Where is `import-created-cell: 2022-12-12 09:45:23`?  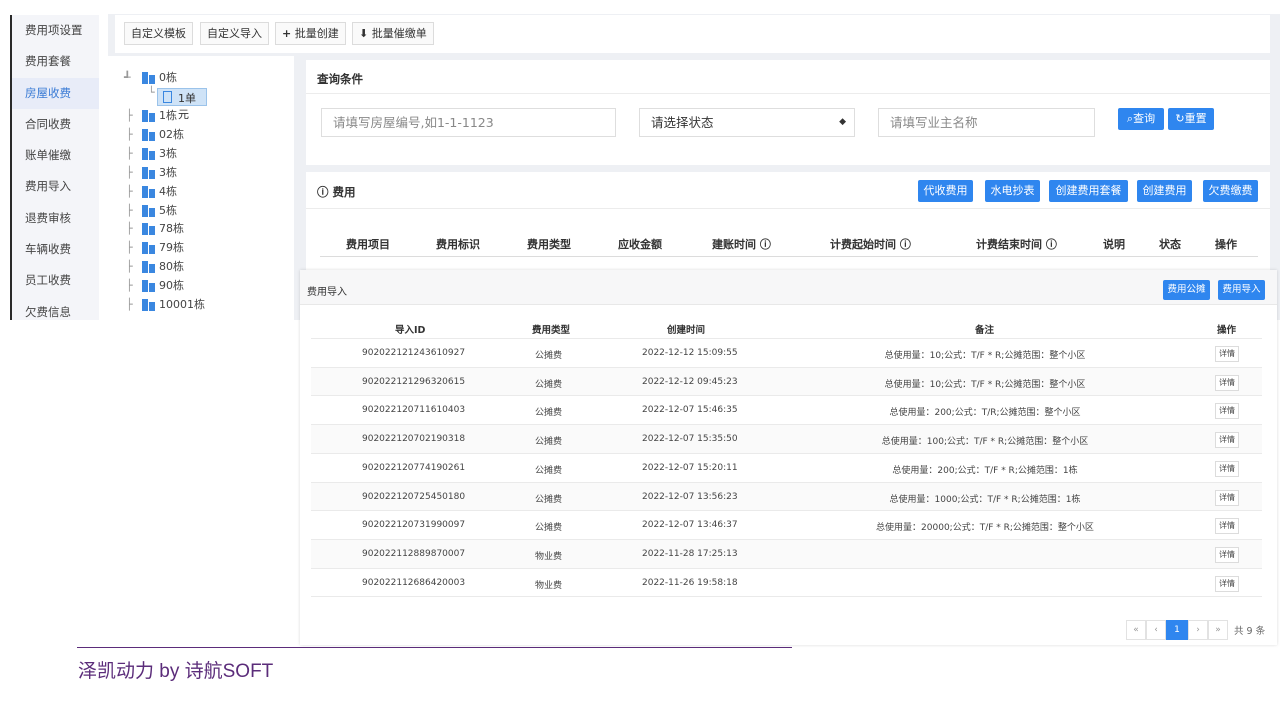
import-created-cell: 2022-12-12 09:45:23 is located at coordinates (690, 381).